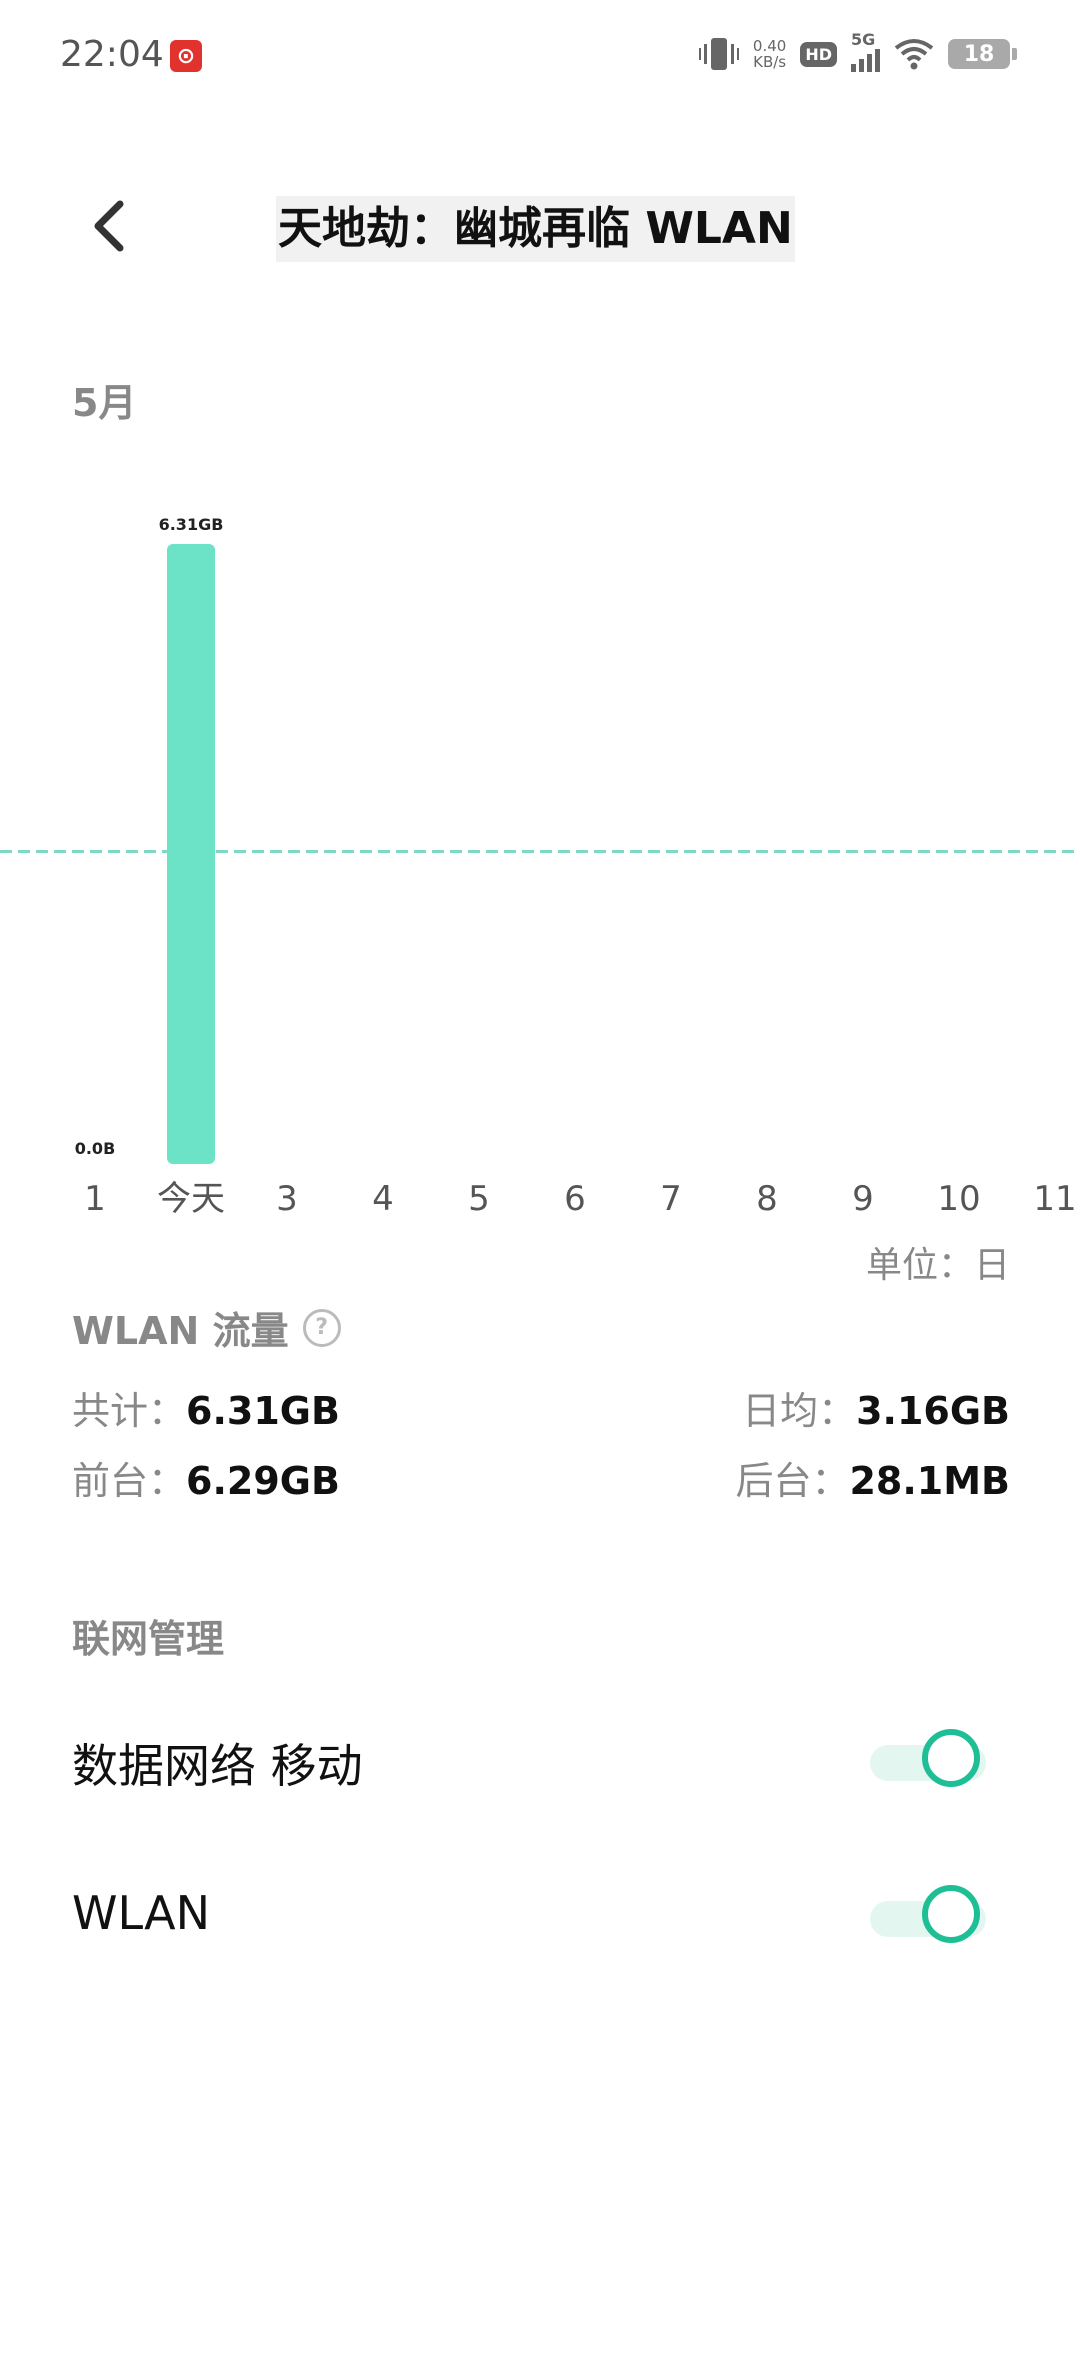 Image resolution: width=1080 pixels, height=2376 pixels. I want to click on stat-total-label: 共计：, so click(129, 1411).